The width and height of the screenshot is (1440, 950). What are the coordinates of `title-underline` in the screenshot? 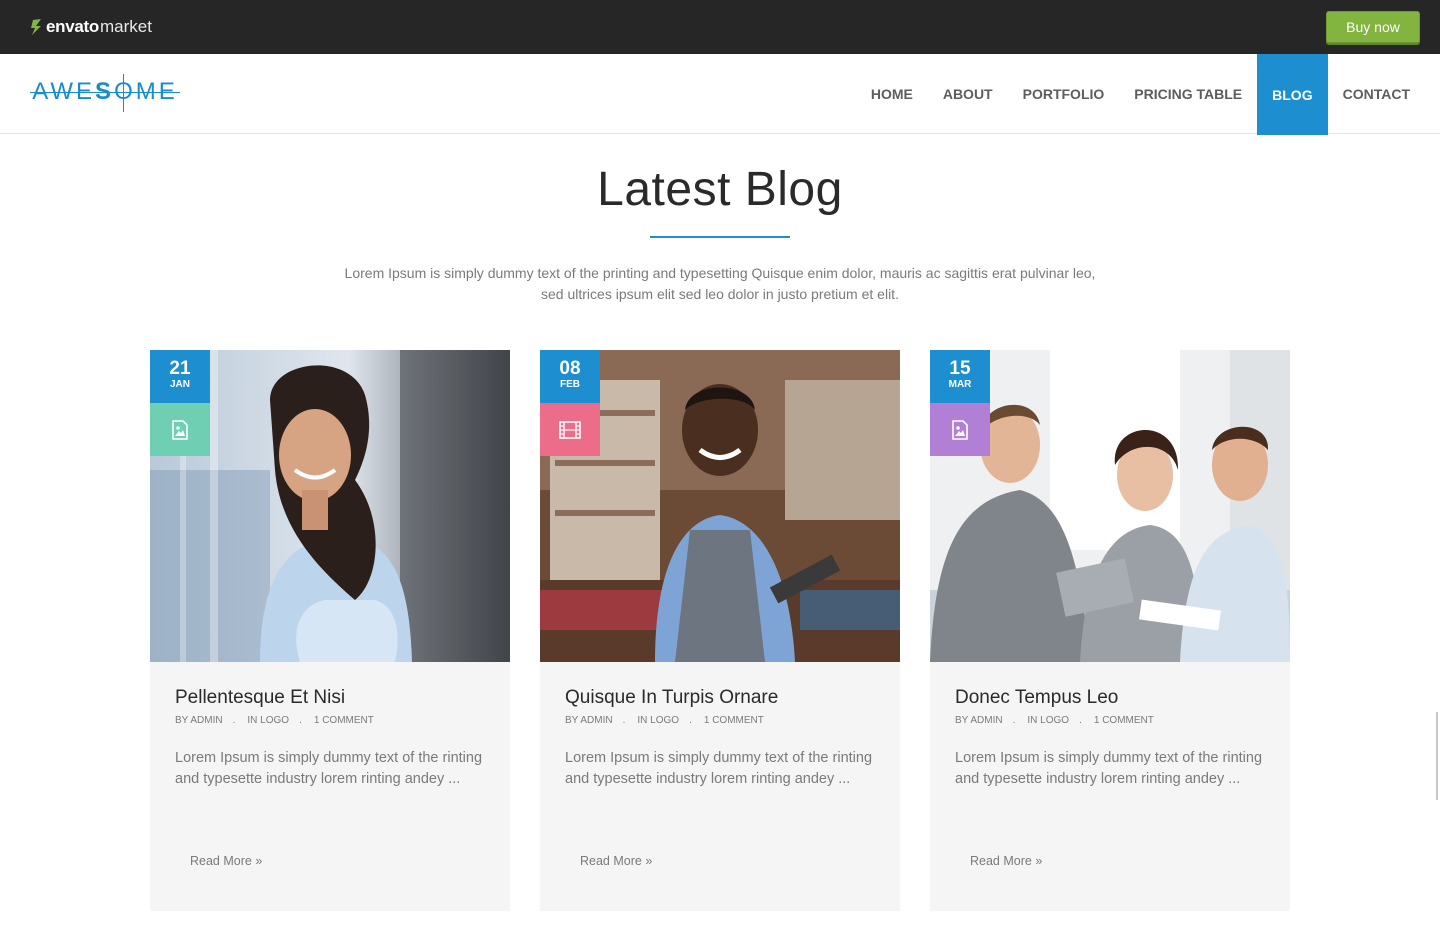 It's located at (720, 237).